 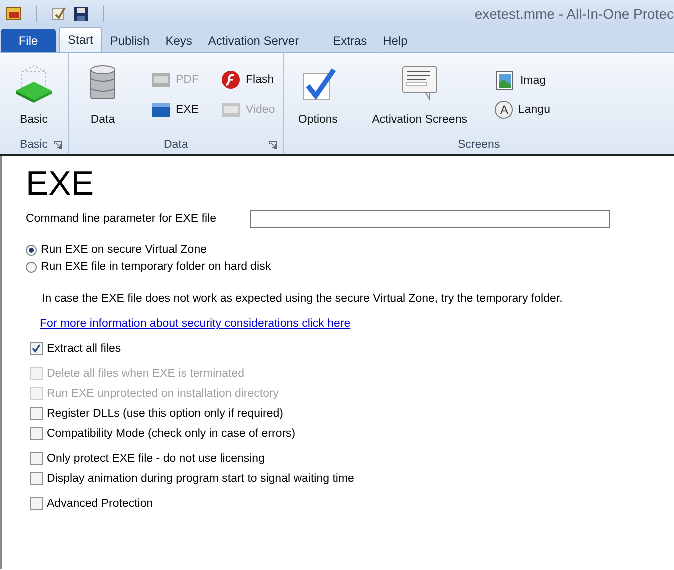 I want to click on input-field, so click(x=430, y=219).